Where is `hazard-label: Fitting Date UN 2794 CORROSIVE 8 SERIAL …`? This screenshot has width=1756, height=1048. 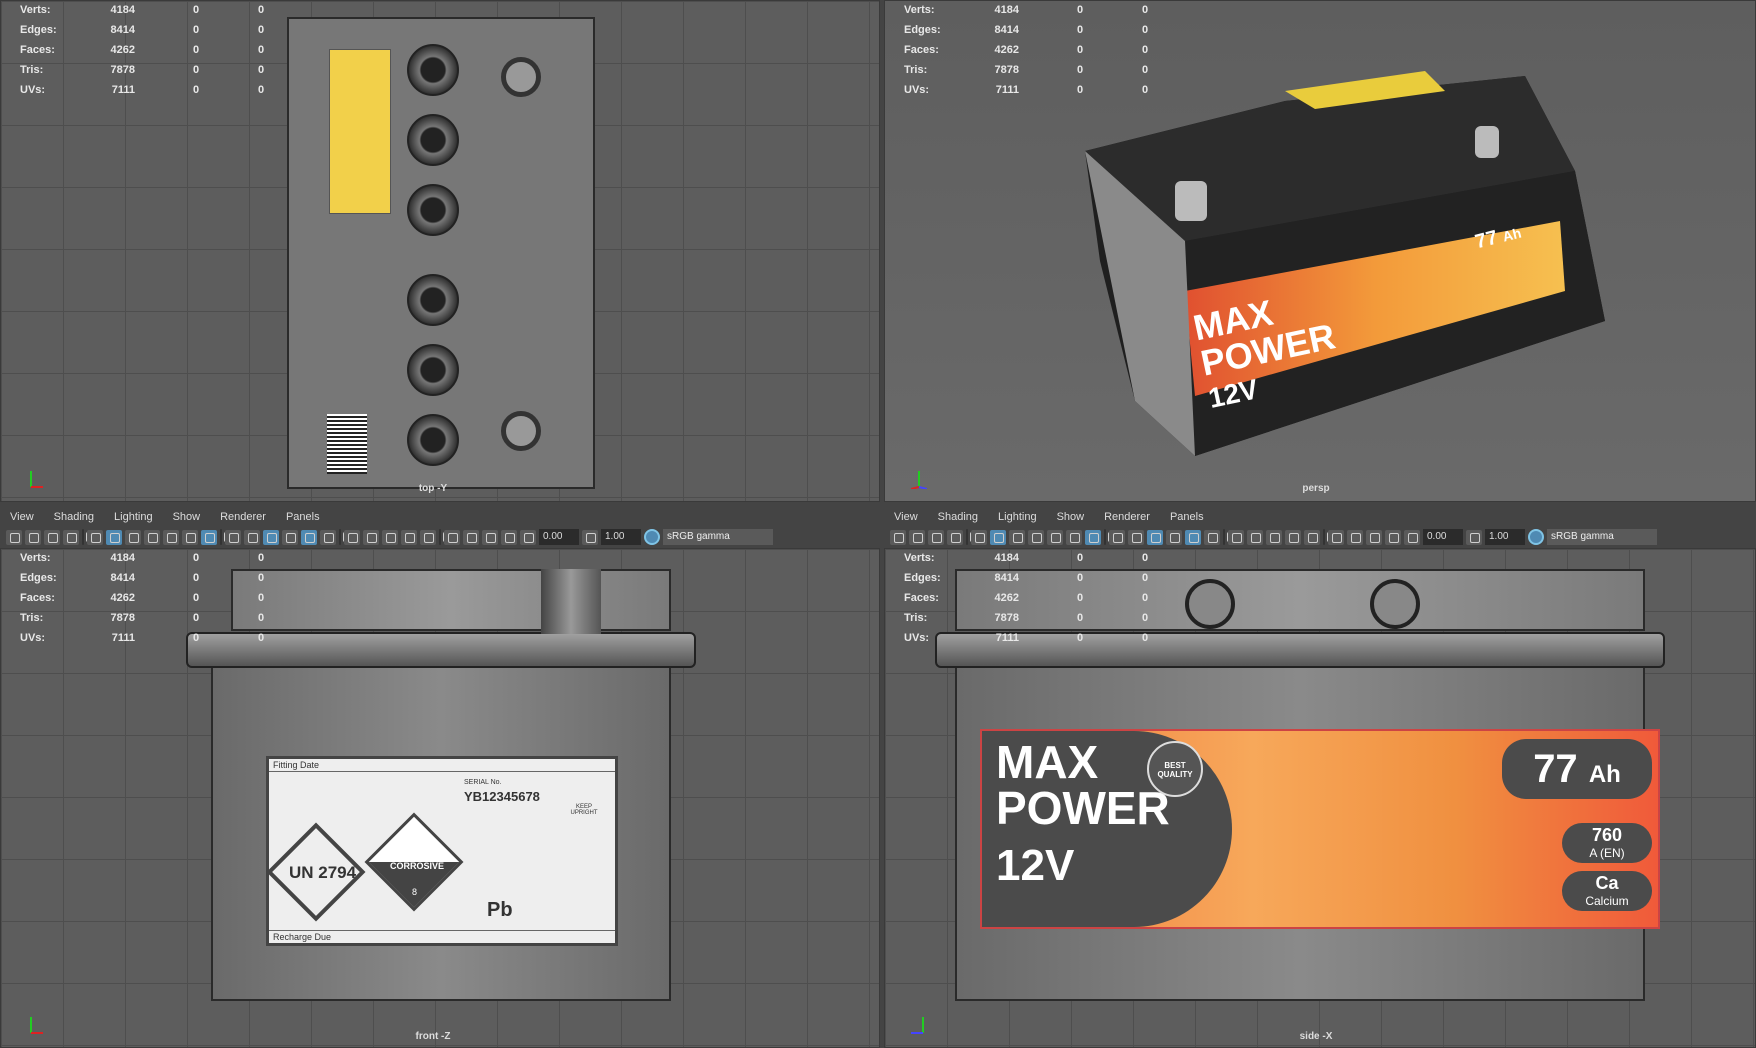 hazard-label: Fitting Date UN 2794 CORROSIVE 8 SERIAL … is located at coordinates (442, 851).